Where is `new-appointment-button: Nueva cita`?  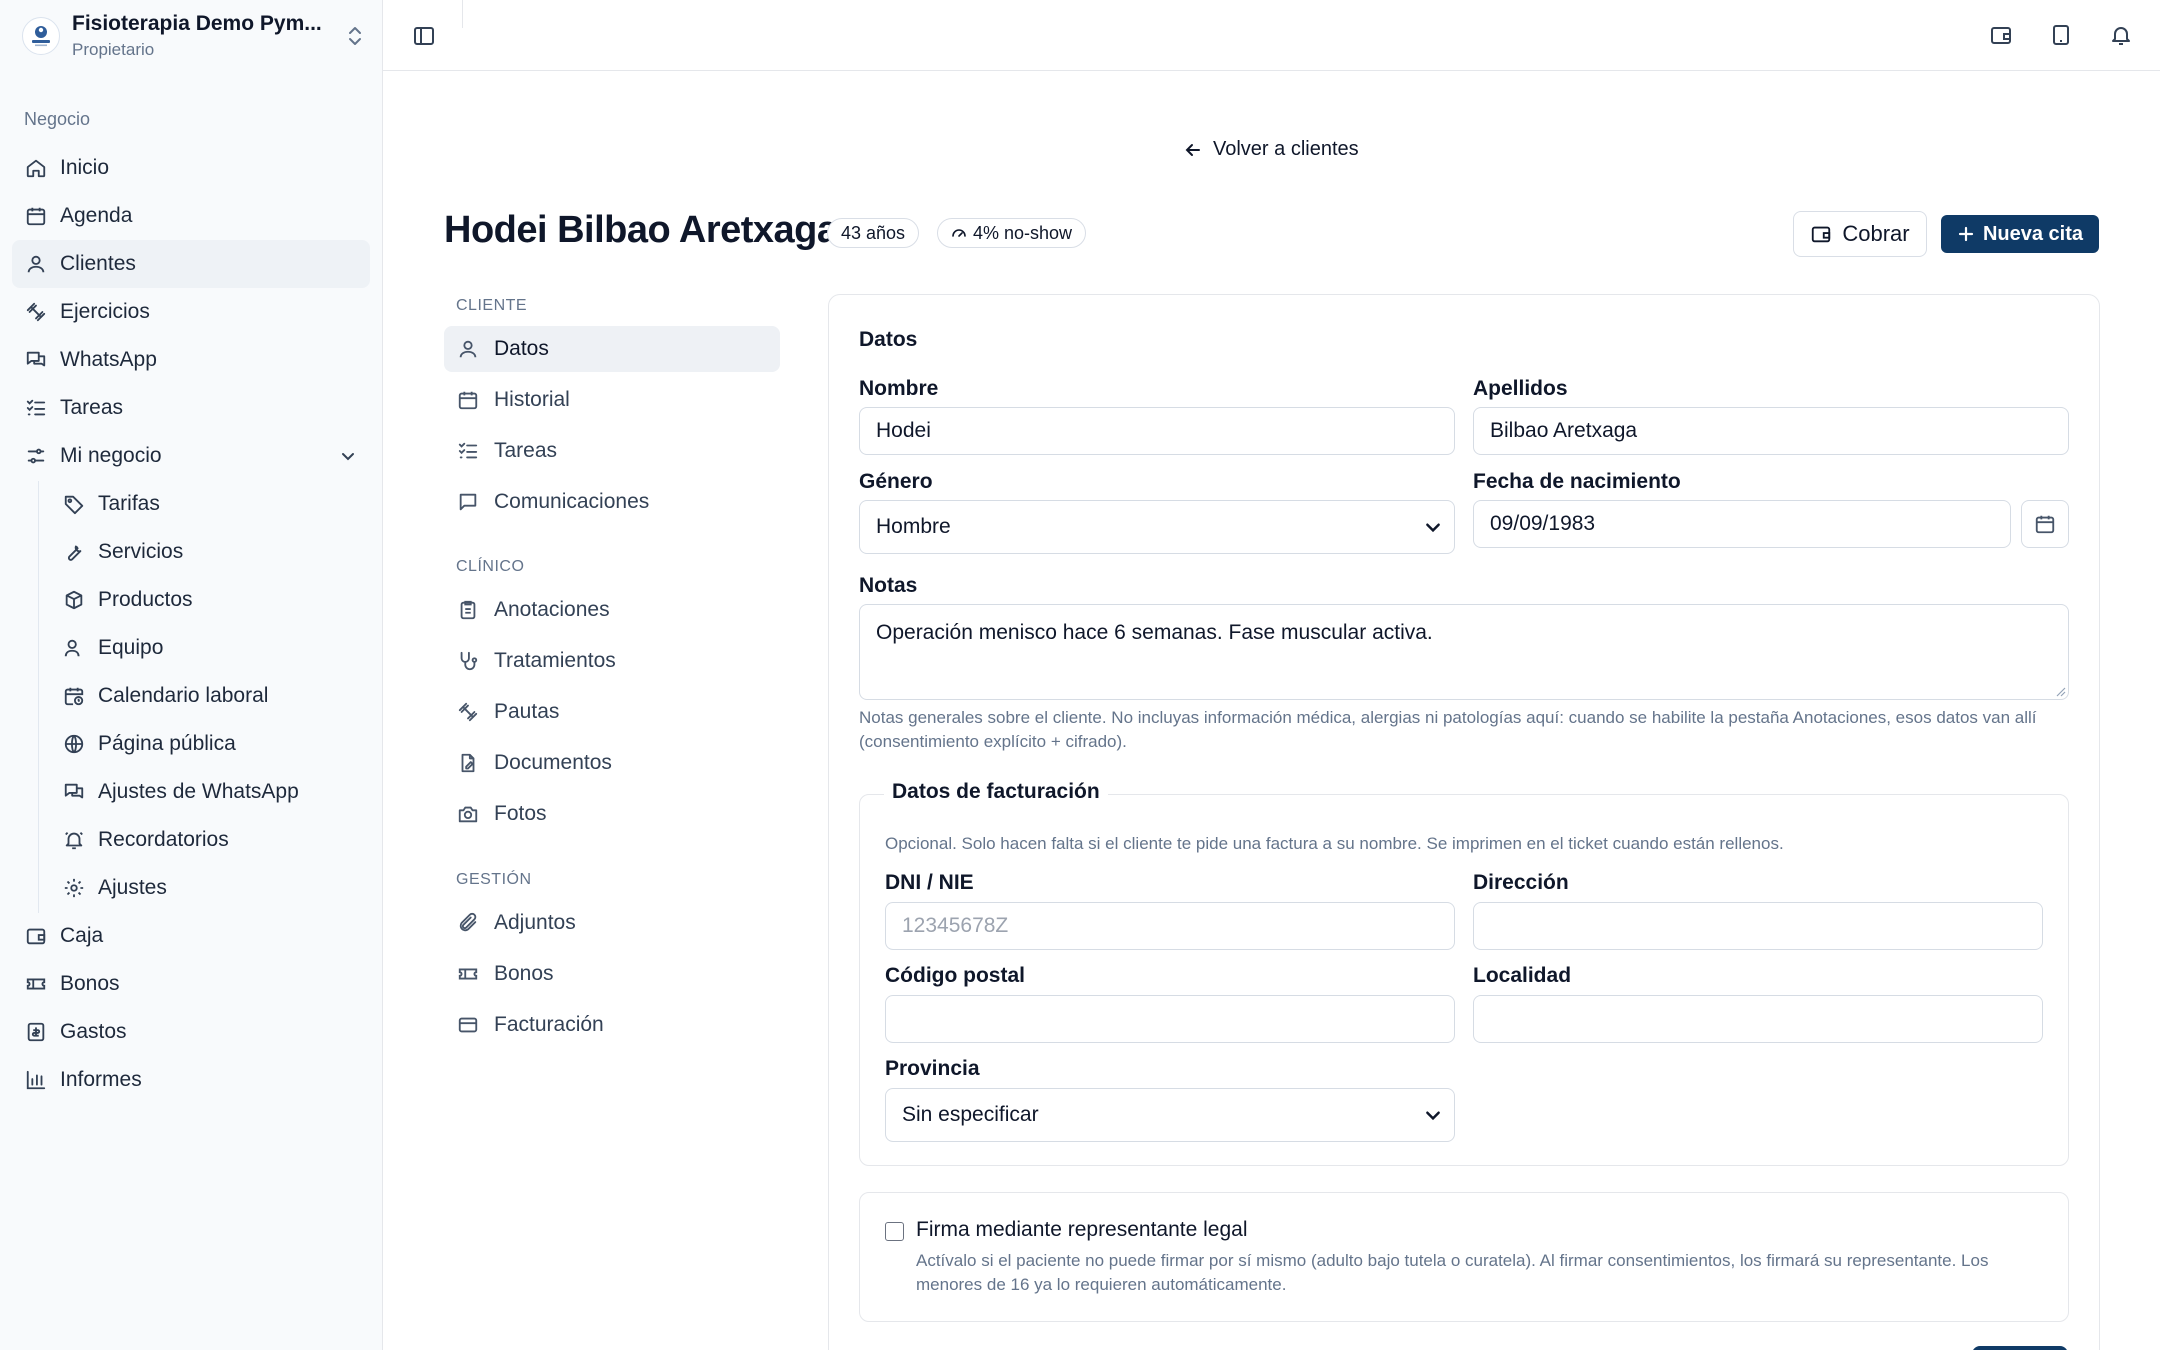 new-appointment-button: Nueva cita is located at coordinates (2020, 234).